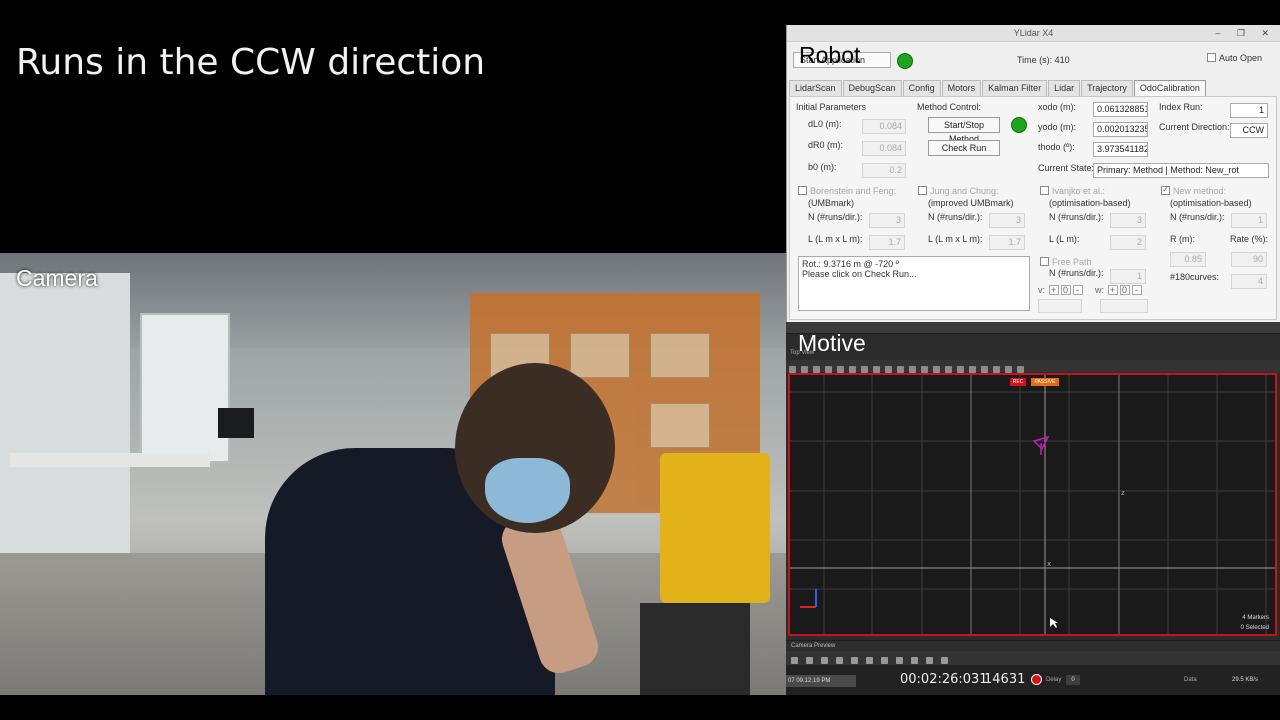  I want to click on timeline-date: 07 09.12.19 PM, so click(821, 681).